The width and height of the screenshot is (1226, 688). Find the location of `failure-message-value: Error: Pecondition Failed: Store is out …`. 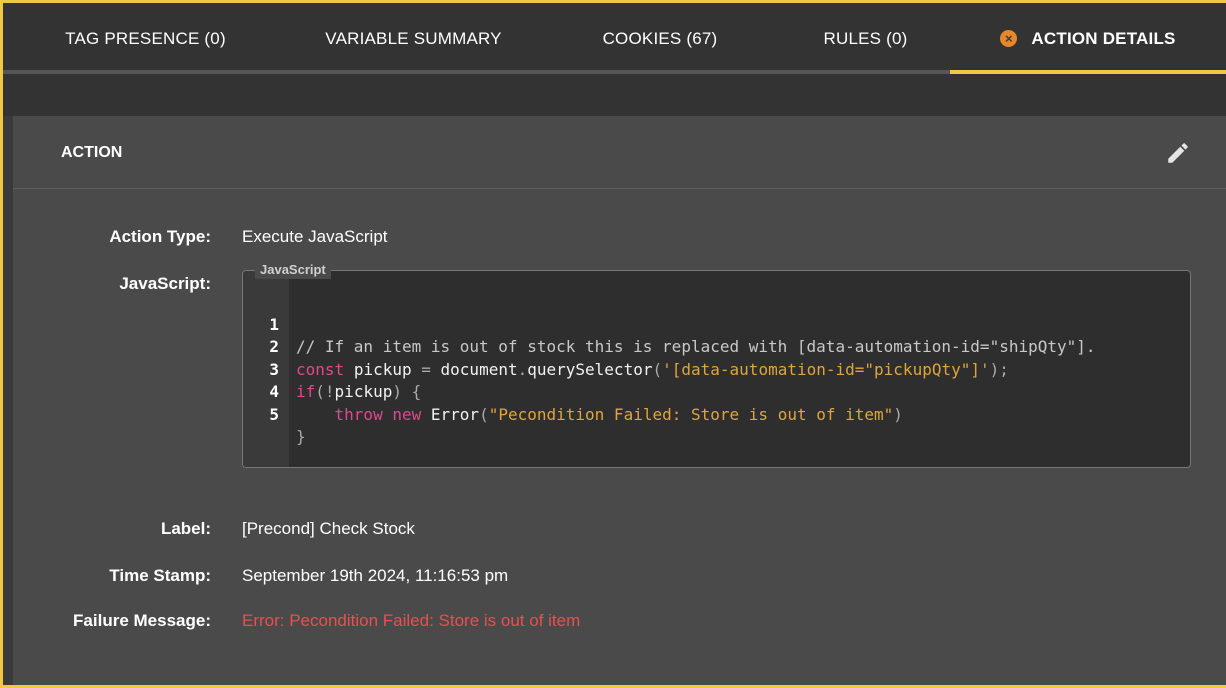

failure-message-value: Error: Pecondition Failed: Store is out … is located at coordinates (411, 620).